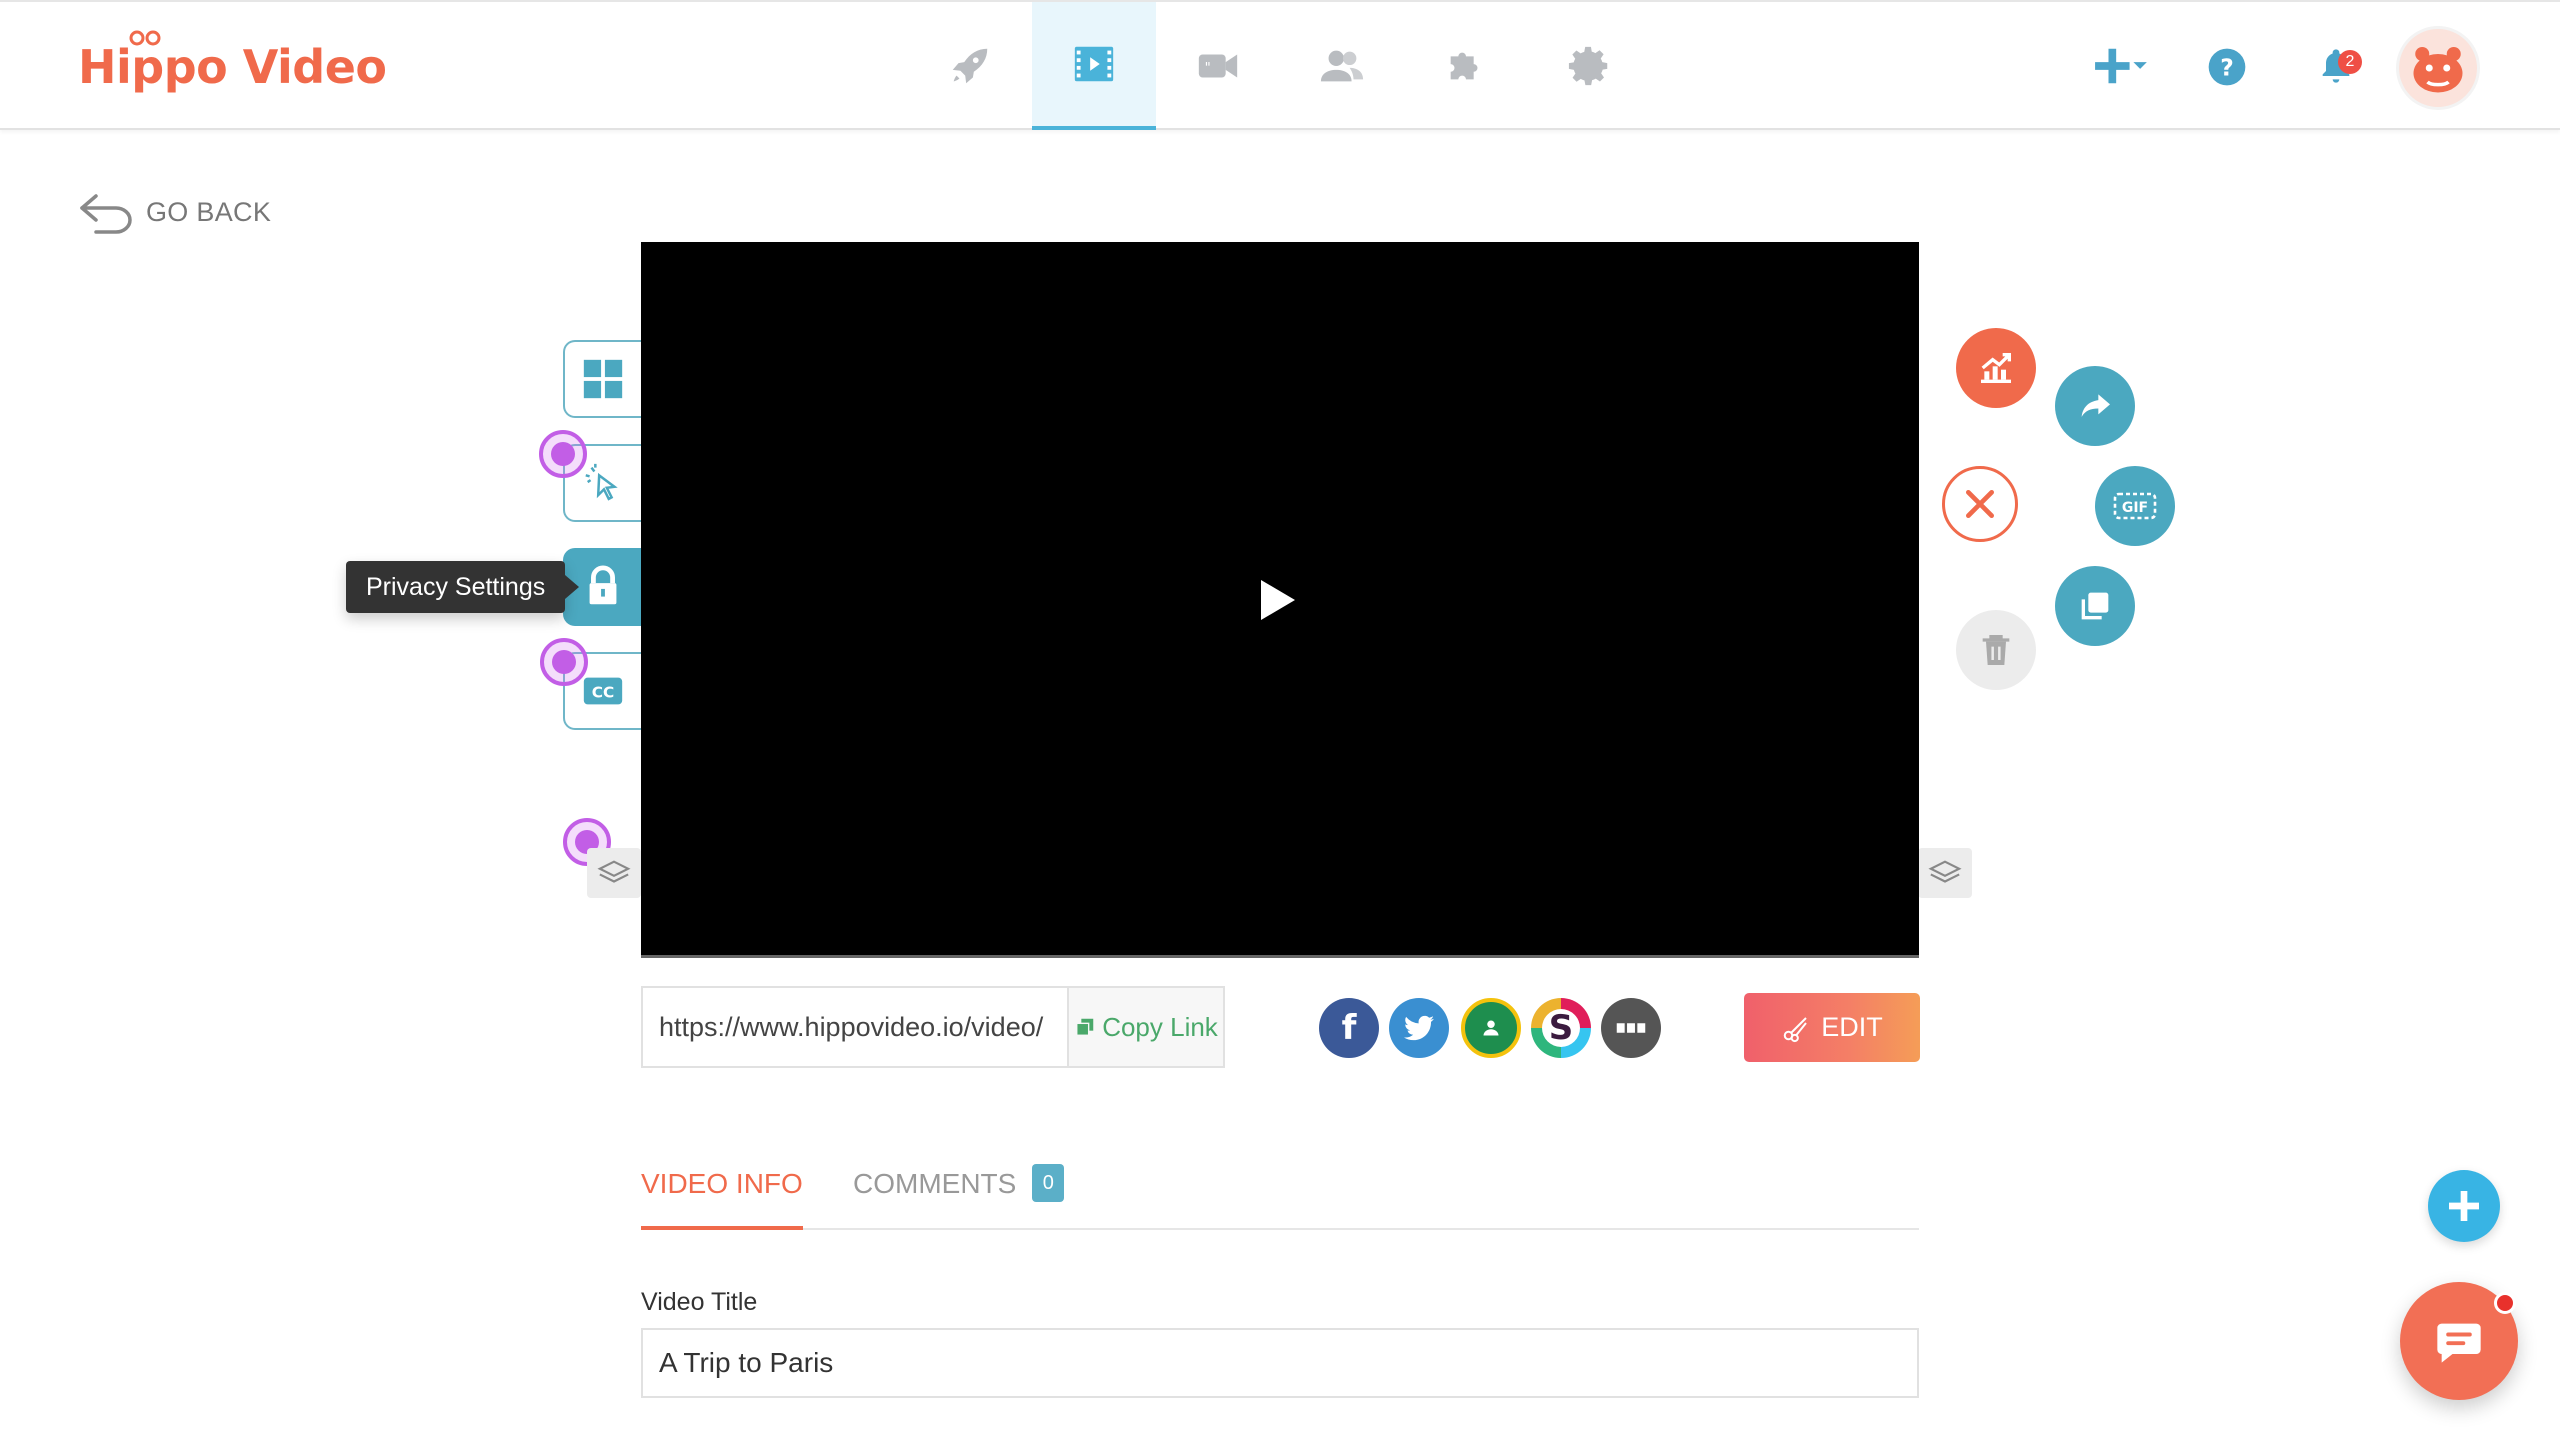 This screenshot has width=2560, height=1443. I want to click on nav-integrations, so click(1466, 66).